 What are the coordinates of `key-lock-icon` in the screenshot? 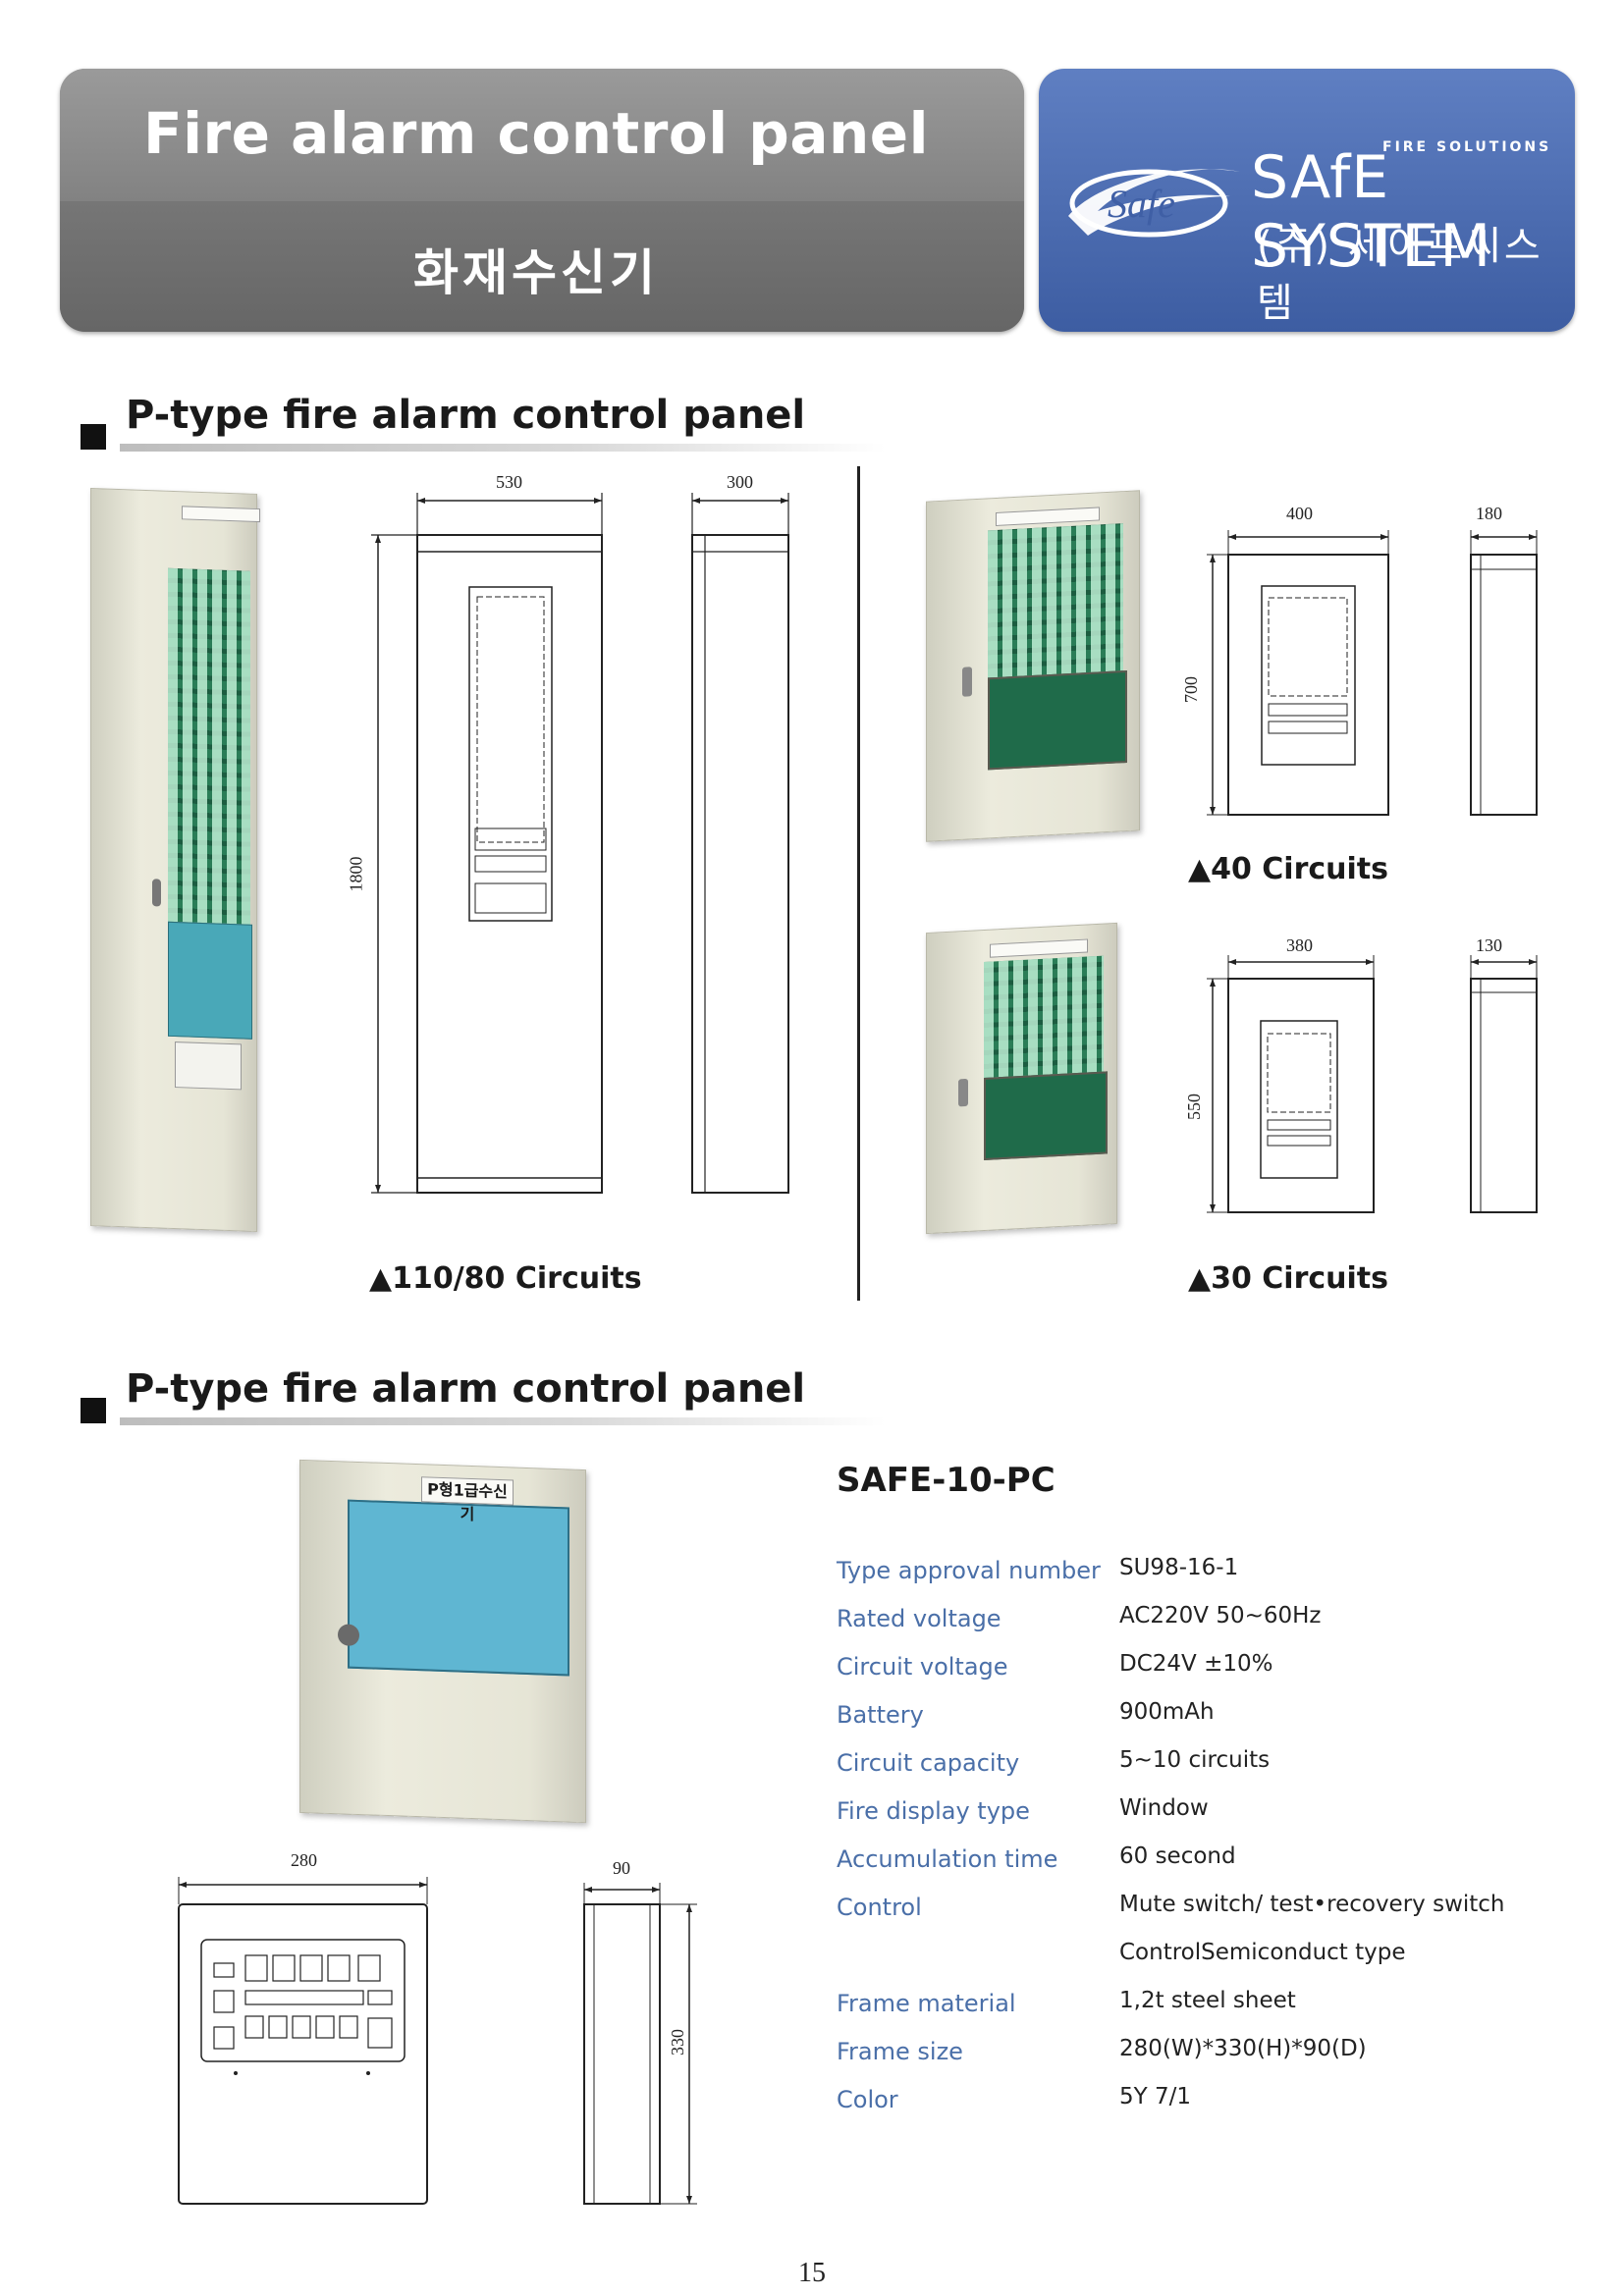 It's located at (348, 1635).